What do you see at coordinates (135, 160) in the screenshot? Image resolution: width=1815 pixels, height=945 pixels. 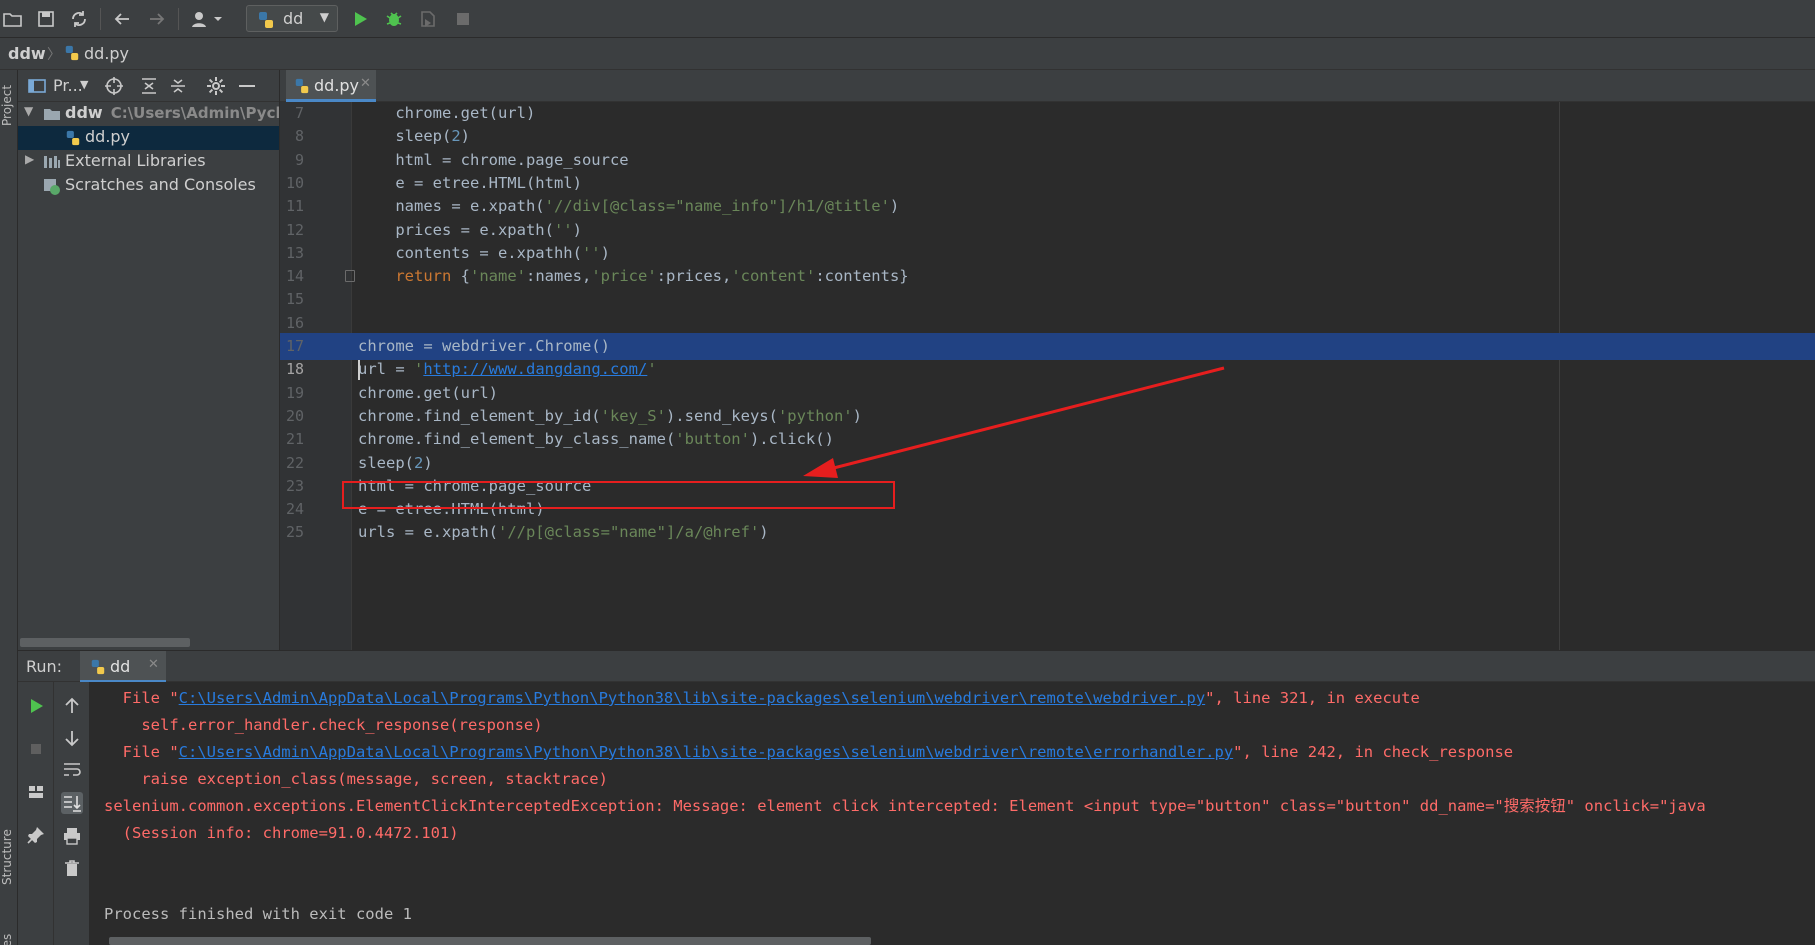 I see `tree-item-label: External Libraries` at bounding box center [135, 160].